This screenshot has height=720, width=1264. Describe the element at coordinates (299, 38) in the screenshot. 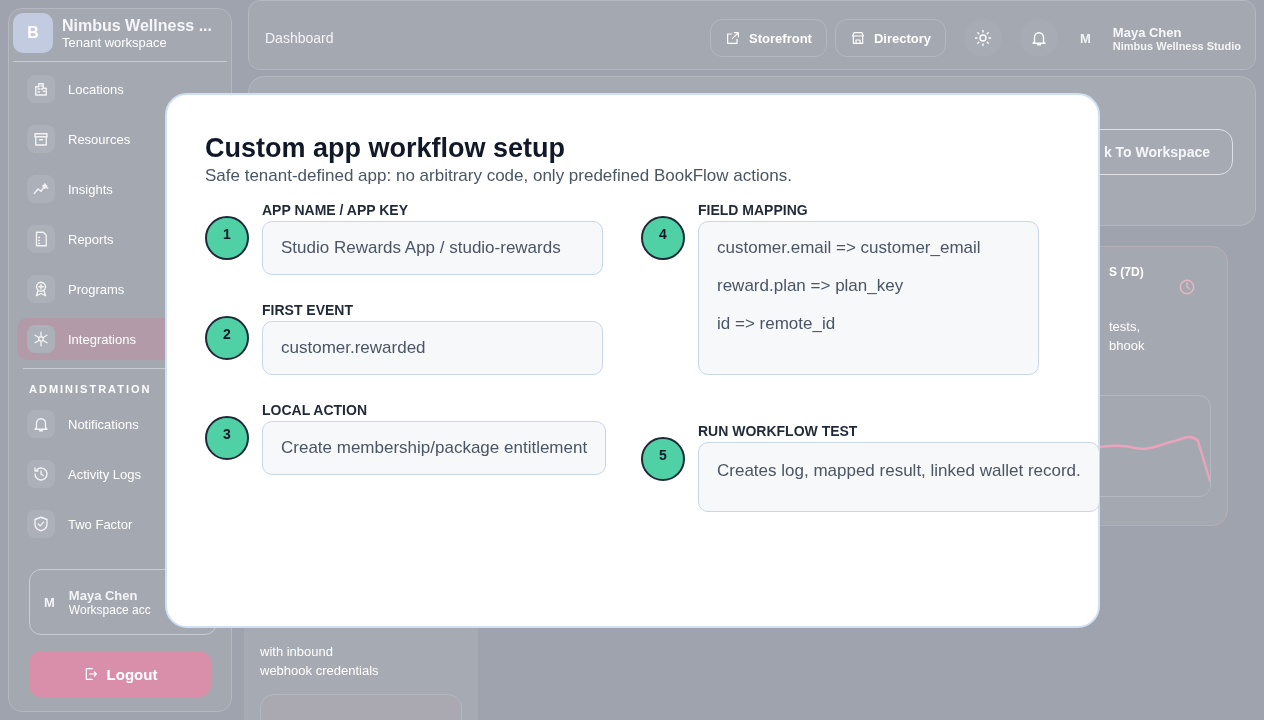

I see `breadcrumb: Dashboard` at that location.